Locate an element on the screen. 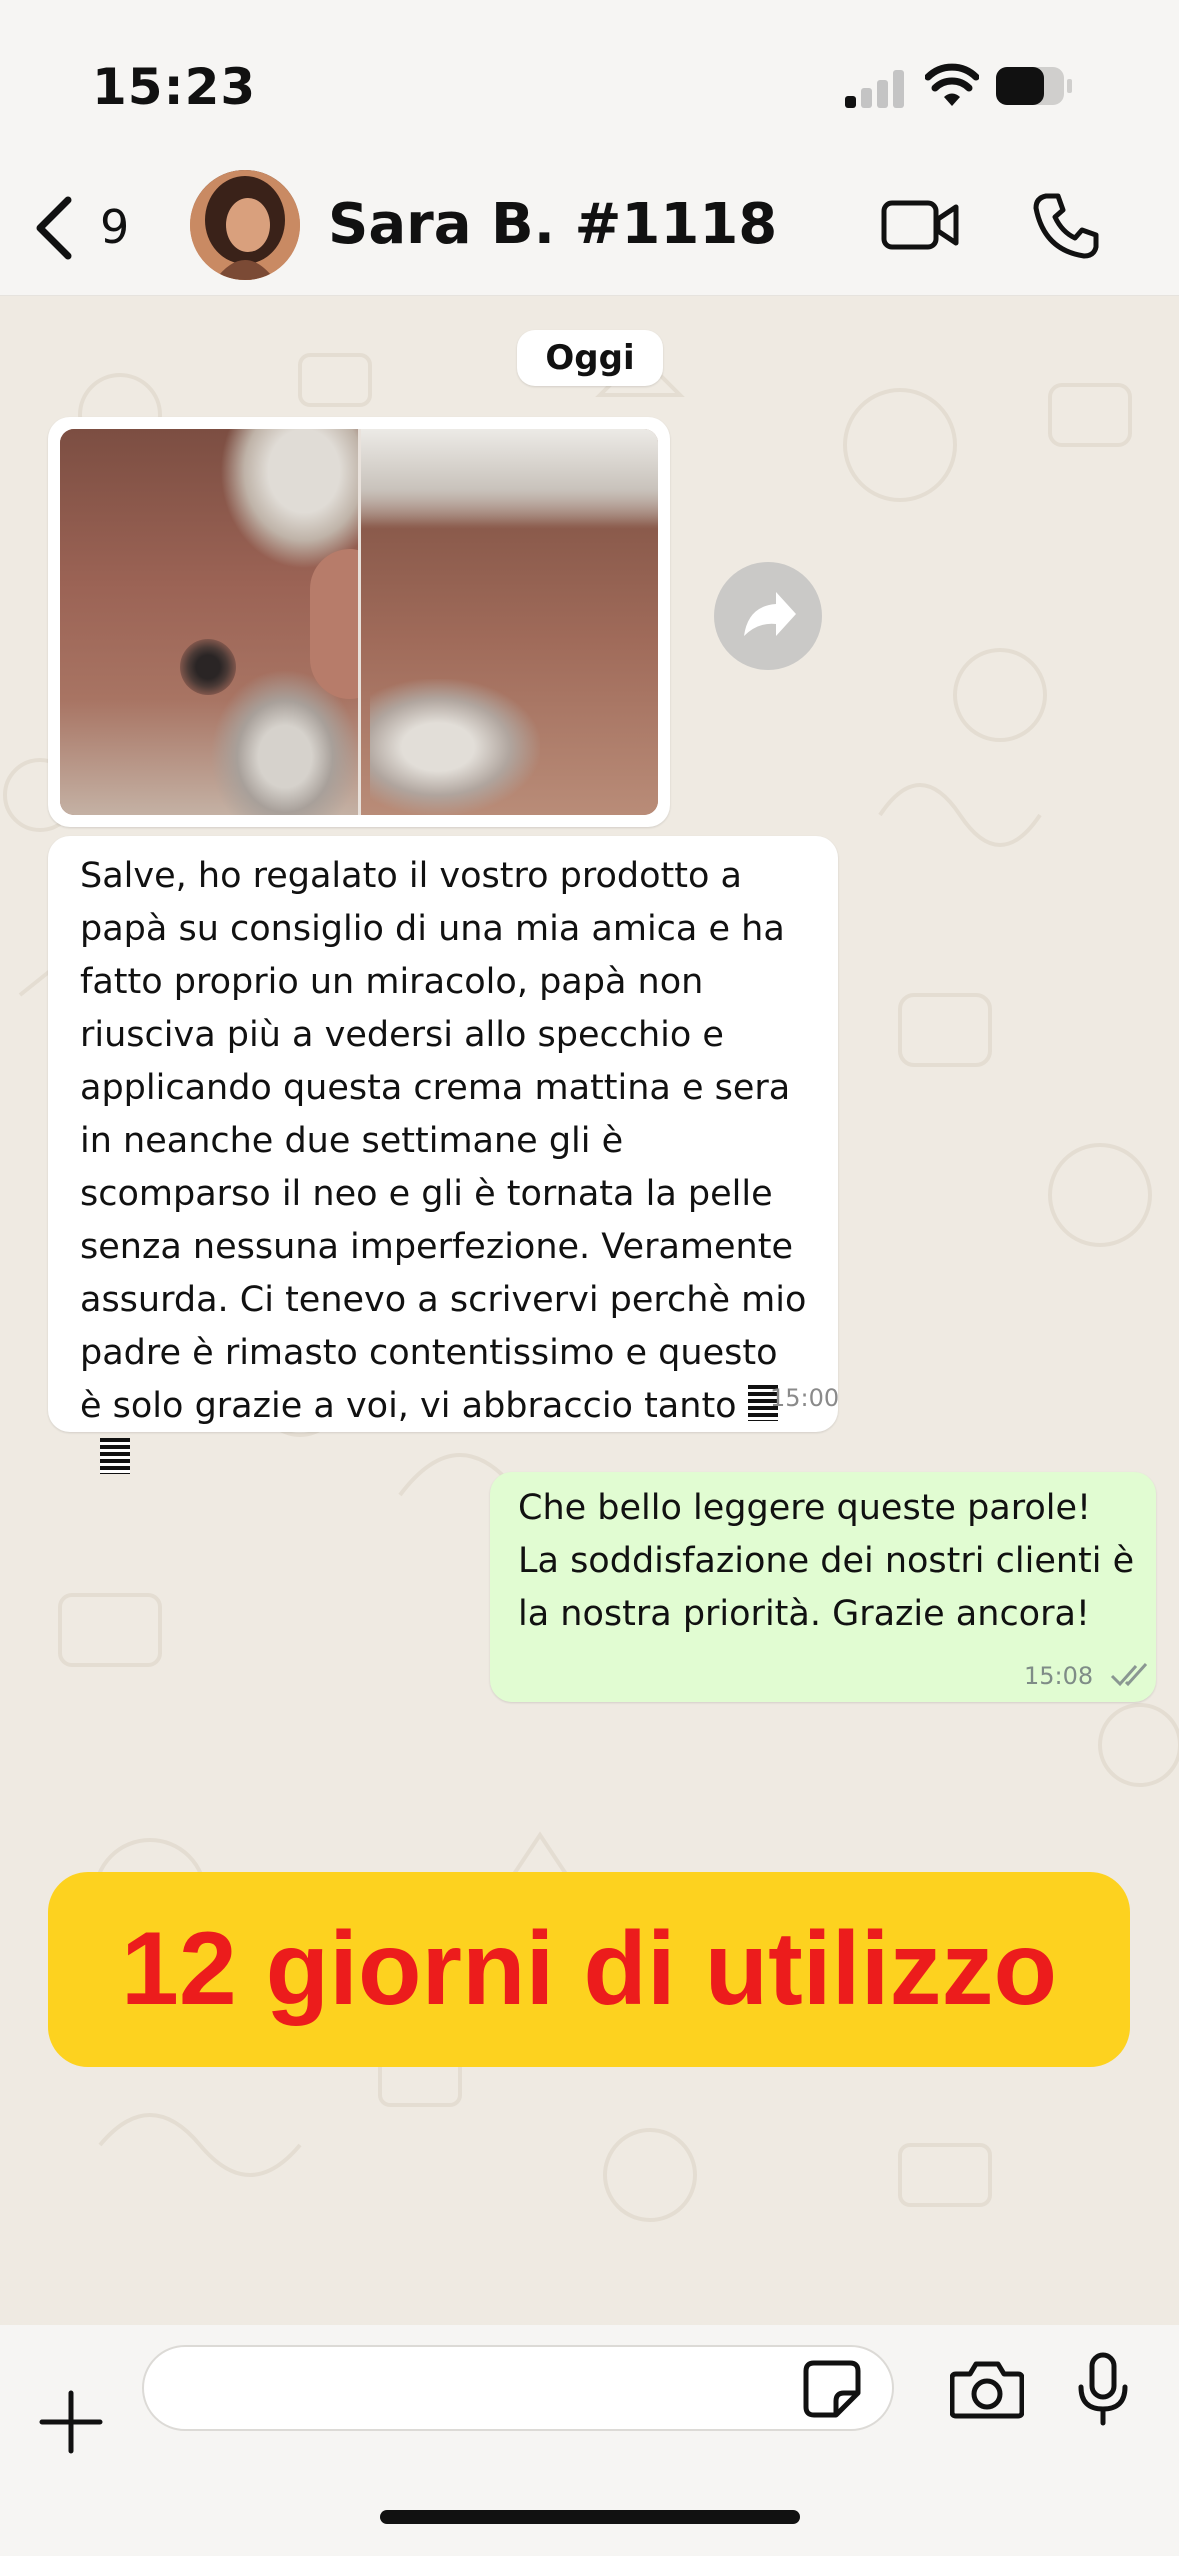 The image size is (1179, 2556). message-input is located at coordinates (518, 2388).